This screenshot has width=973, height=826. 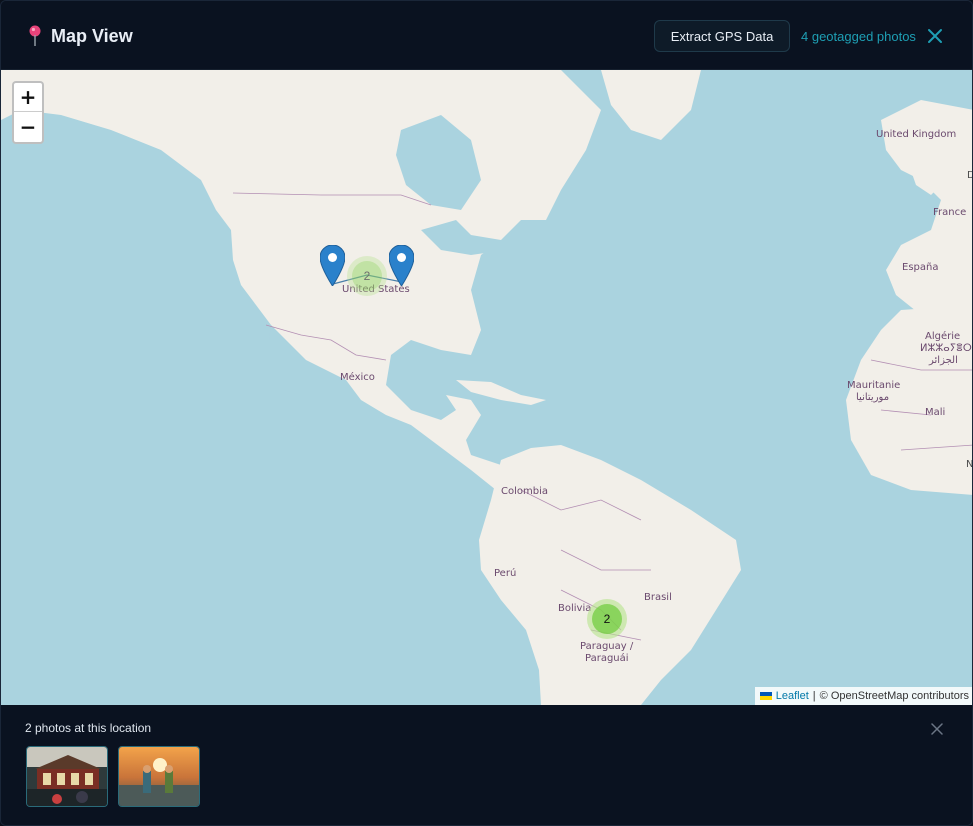 What do you see at coordinates (35, 35) in the screenshot?
I see `map-pin-icon` at bounding box center [35, 35].